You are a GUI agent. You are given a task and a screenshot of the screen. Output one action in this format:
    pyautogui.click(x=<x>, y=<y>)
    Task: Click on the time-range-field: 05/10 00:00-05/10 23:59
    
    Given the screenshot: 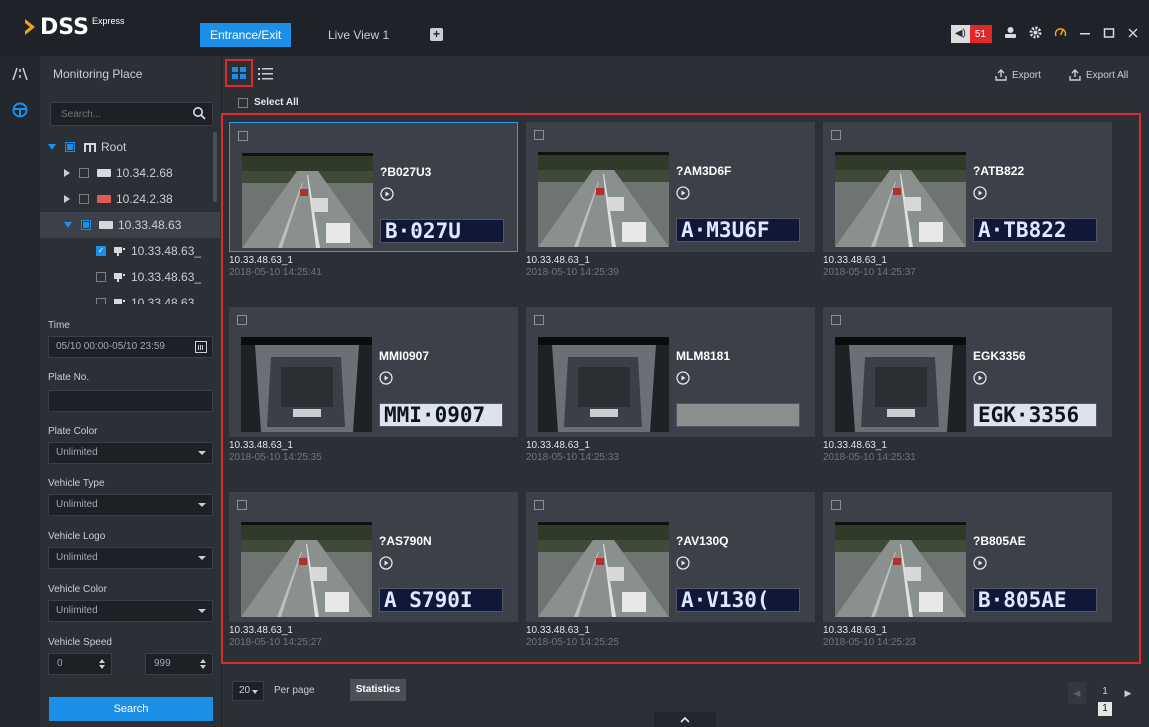 What is the action you would take?
    pyautogui.click(x=130, y=347)
    